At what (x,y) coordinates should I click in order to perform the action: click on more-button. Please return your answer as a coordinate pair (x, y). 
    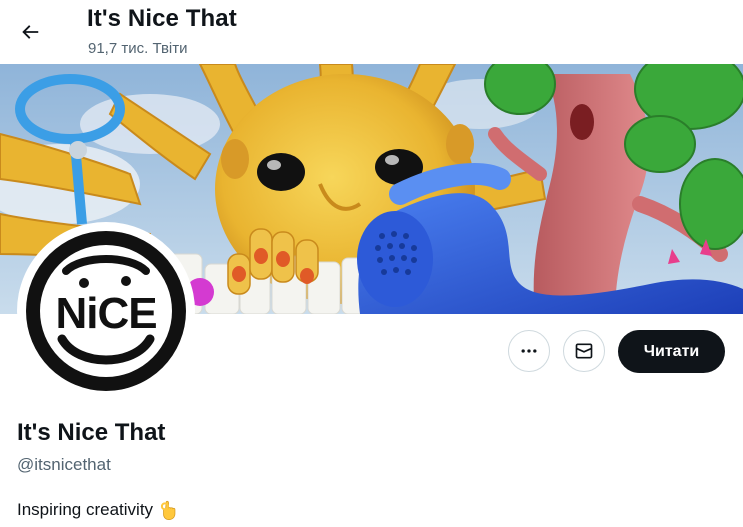
    Looking at the image, I should click on (529, 351).